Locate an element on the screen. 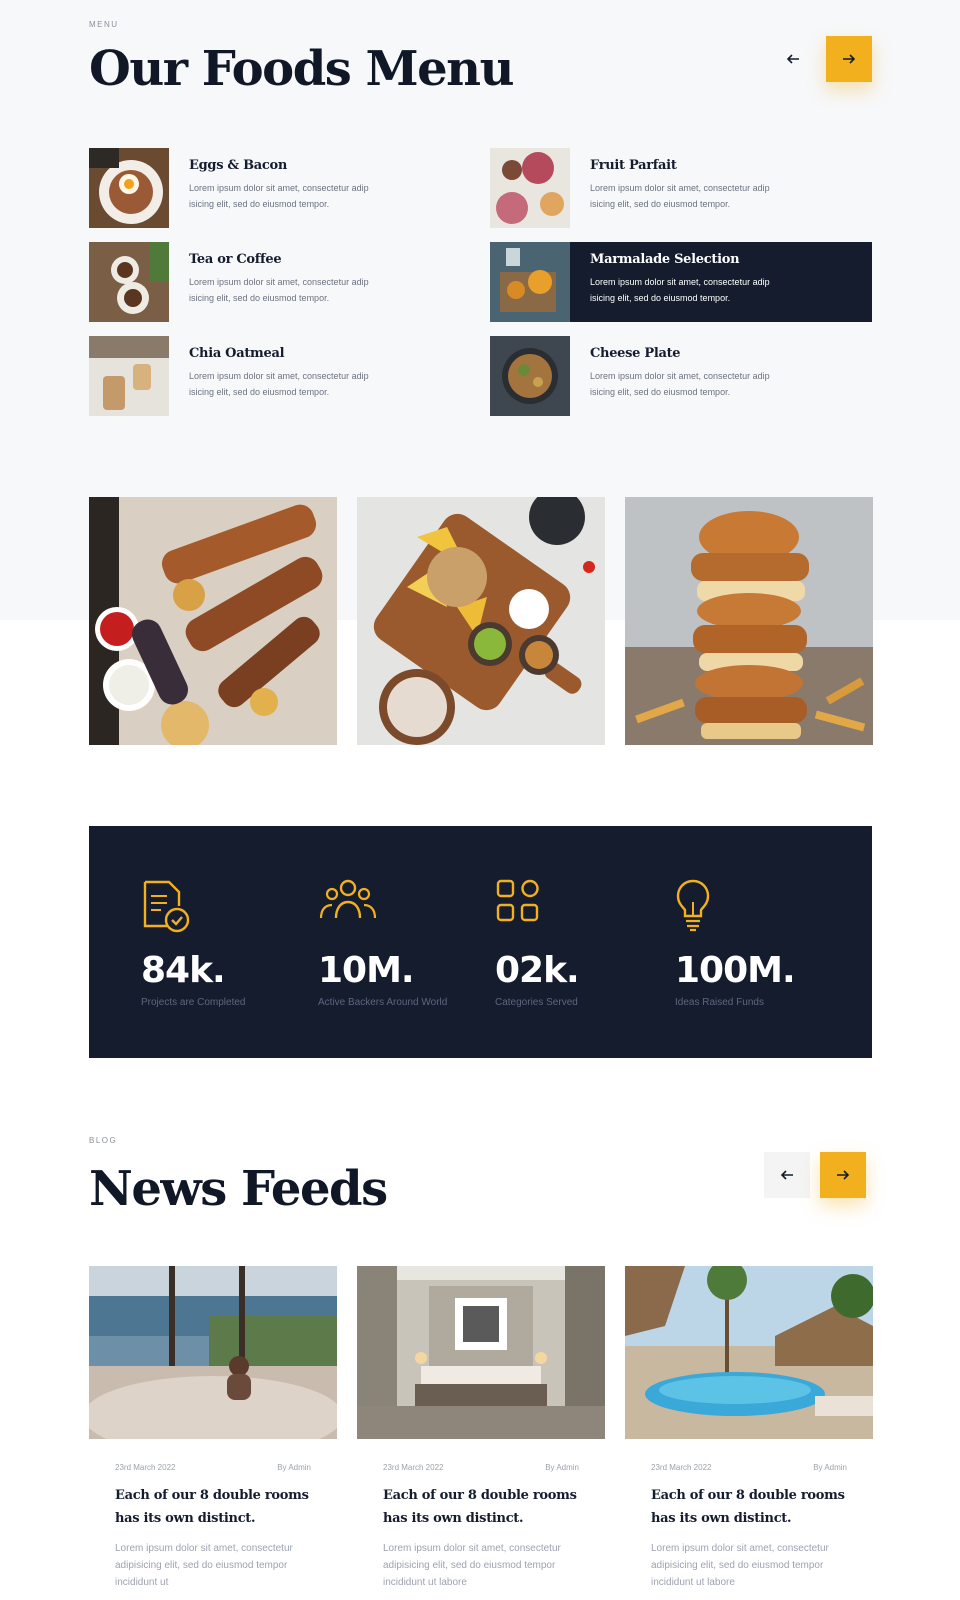 Image resolution: width=960 pixels, height=1600 pixels. stat-categories: 02k. Categories Served is located at coordinates (585, 968).